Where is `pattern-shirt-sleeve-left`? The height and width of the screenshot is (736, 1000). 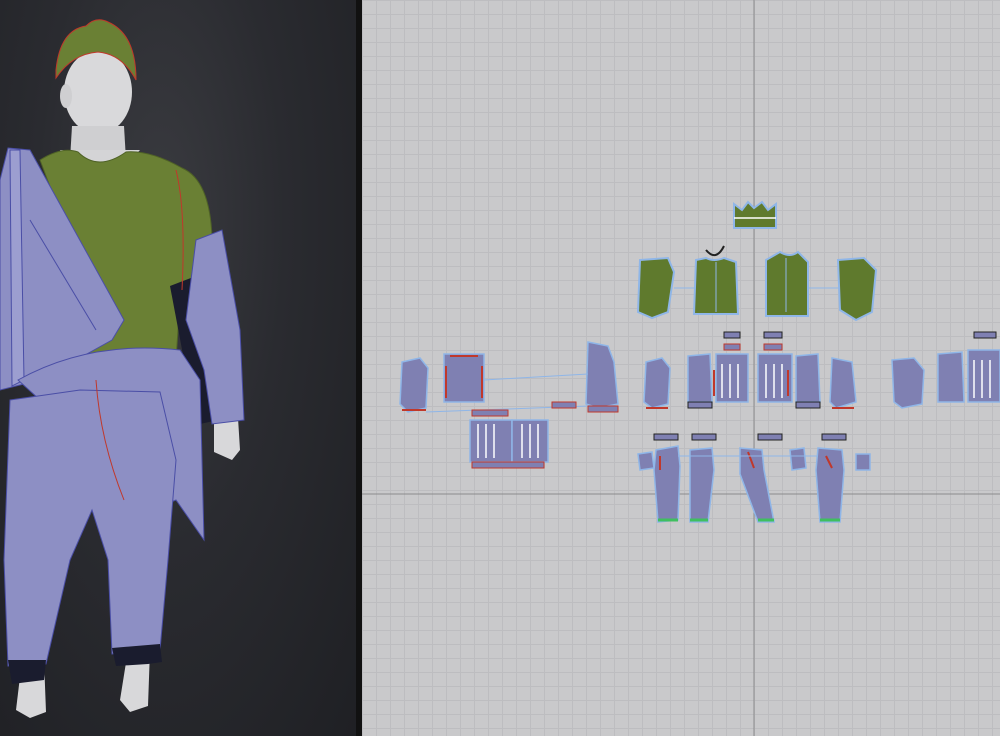
pattern-shirt-sleeve-left is located at coordinates (656, 288).